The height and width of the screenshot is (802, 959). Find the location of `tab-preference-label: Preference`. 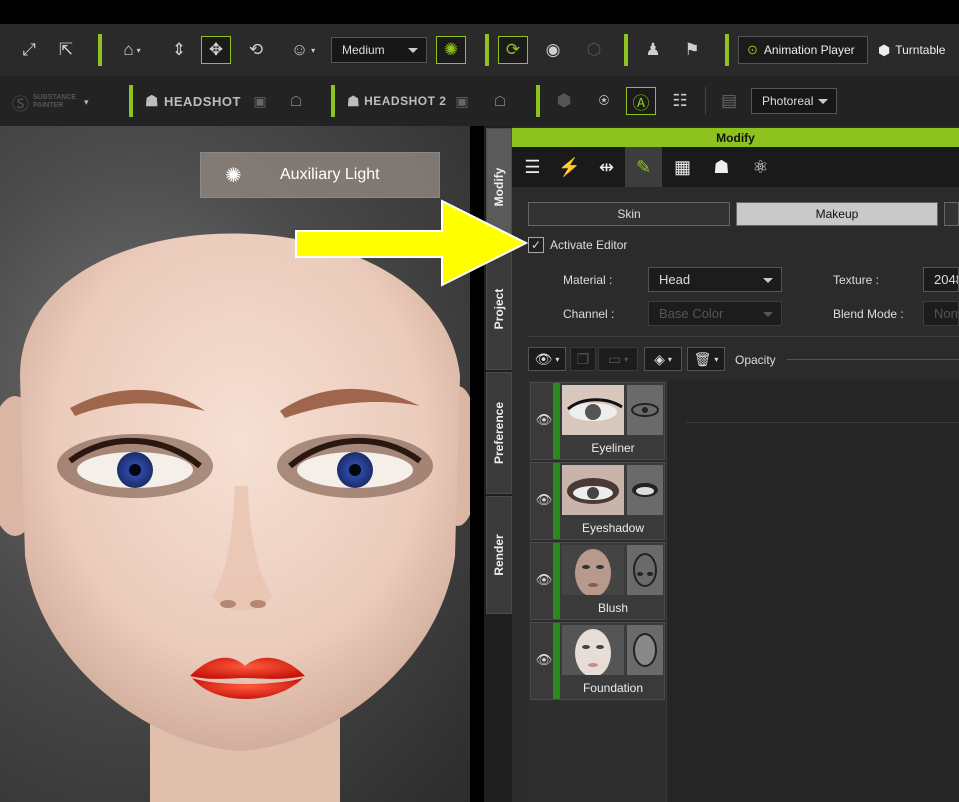

tab-preference-label: Preference is located at coordinates (499, 433).